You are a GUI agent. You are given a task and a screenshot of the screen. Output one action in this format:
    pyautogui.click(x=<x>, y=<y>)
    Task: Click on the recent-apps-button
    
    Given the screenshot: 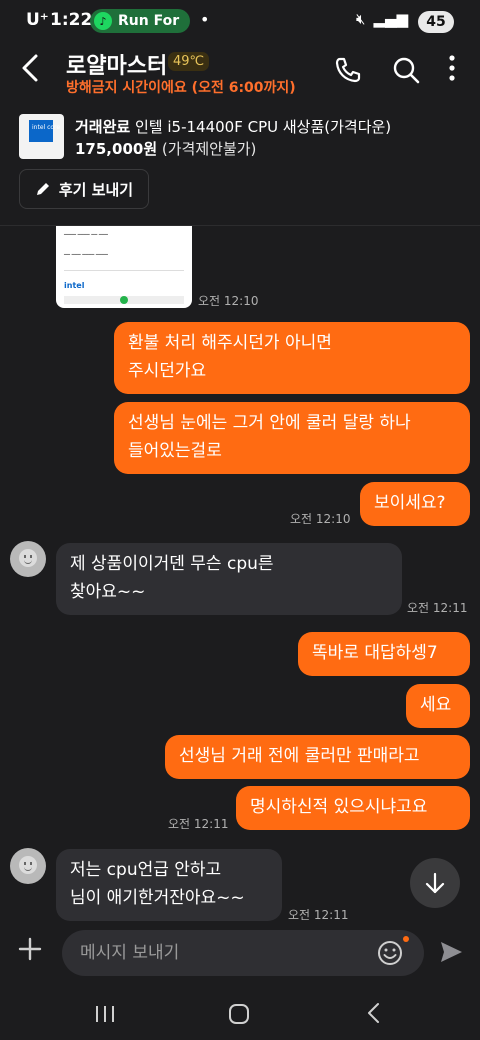 What is the action you would take?
    pyautogui.click(x=105, y=1016)
    